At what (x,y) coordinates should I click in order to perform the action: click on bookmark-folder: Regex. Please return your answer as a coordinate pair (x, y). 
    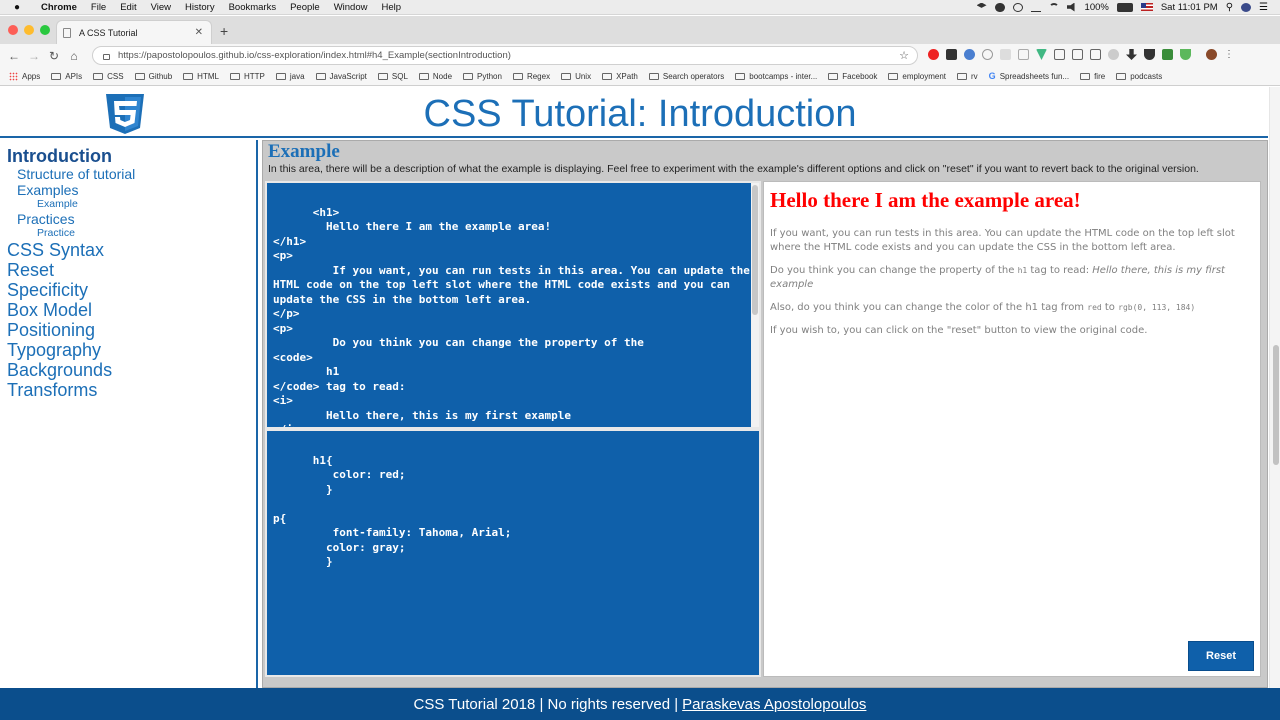
    Looking at the image, I should click on (531, 76).